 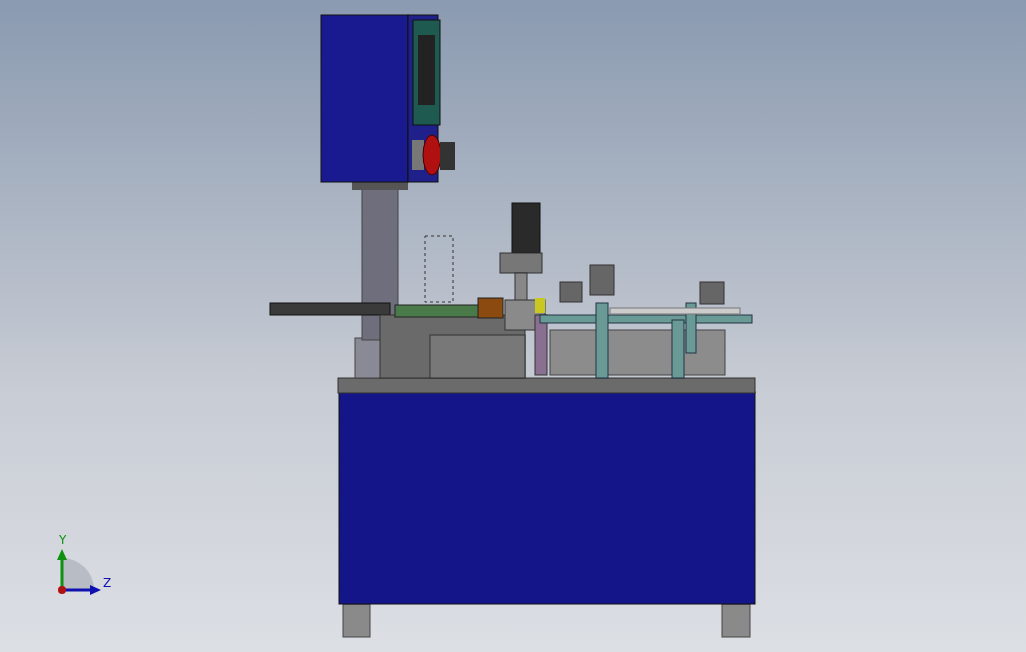 What do you see at coordinates (63, 540) in the screenshot?
I see `axis-label: Y` at bounding box center [63, 540].